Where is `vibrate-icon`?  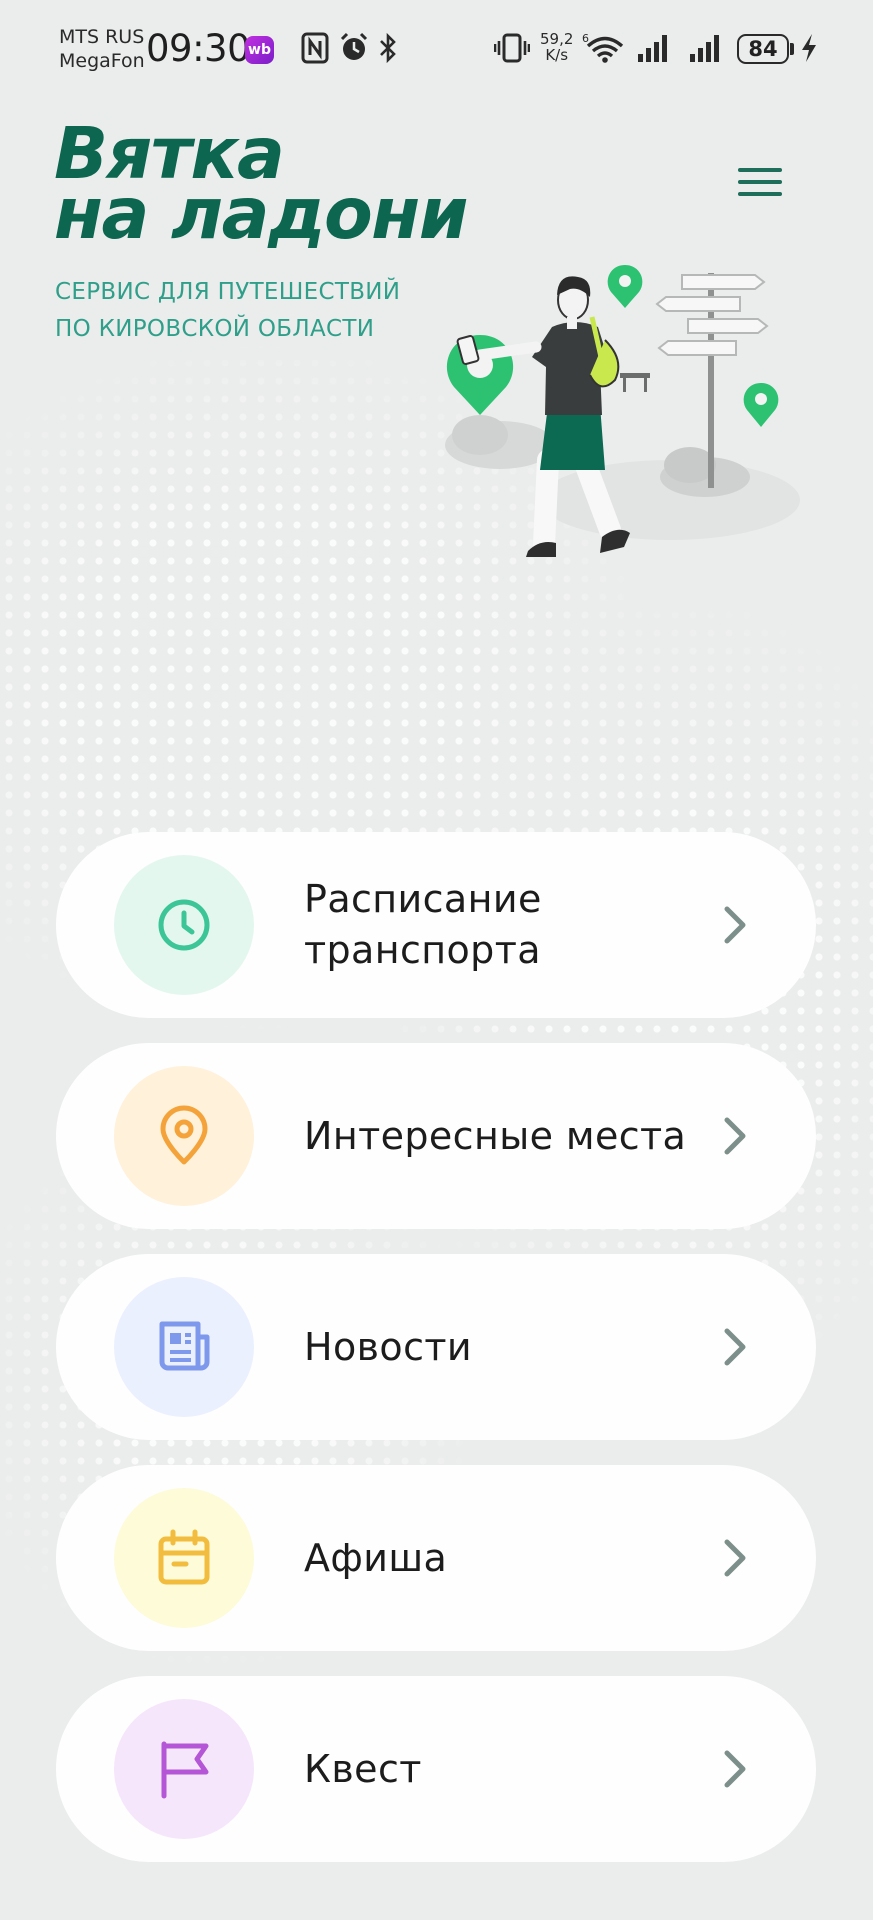 vibrate-icon is located at coordinates (512, 48).